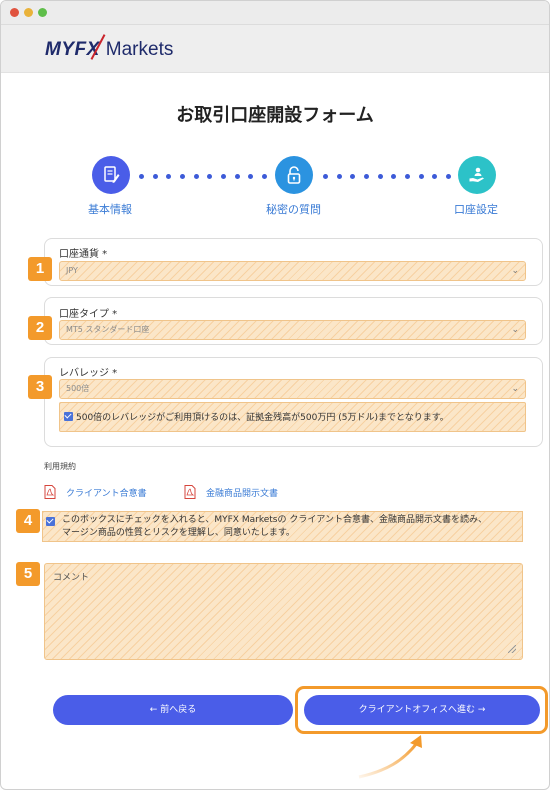 This screenshot has width=550, height=790. Describe the element at coordinates (283, 611) in the screenshot. I see `comment-textarea: コメント` at that location.